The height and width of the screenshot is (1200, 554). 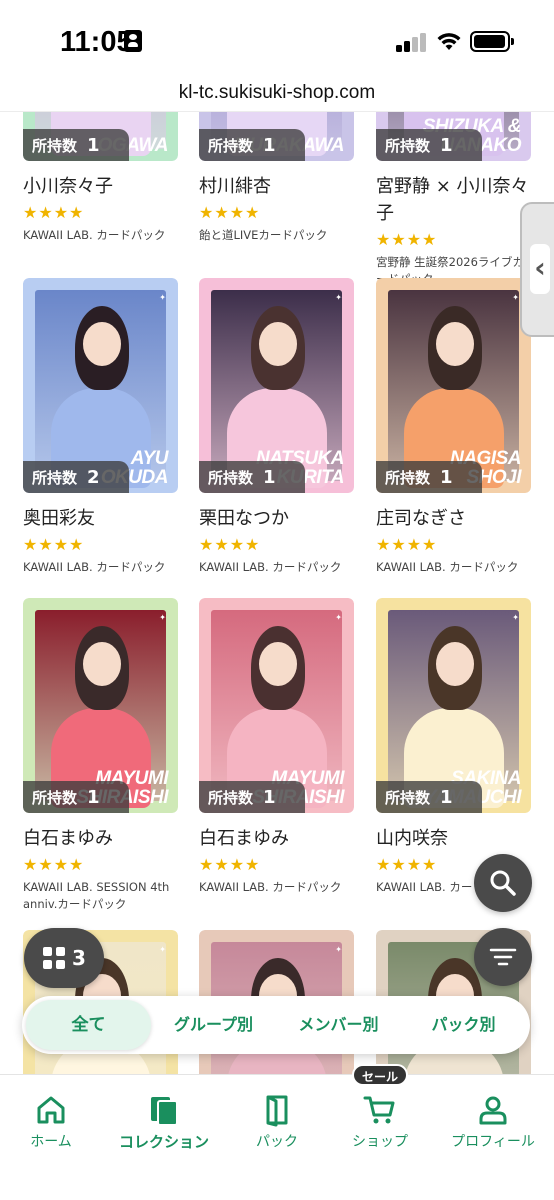 What do you see at coordinates (235, 186) in the screenshot?
I see `card-member-name: 村川緋杏` at bounding box center [235, 186].